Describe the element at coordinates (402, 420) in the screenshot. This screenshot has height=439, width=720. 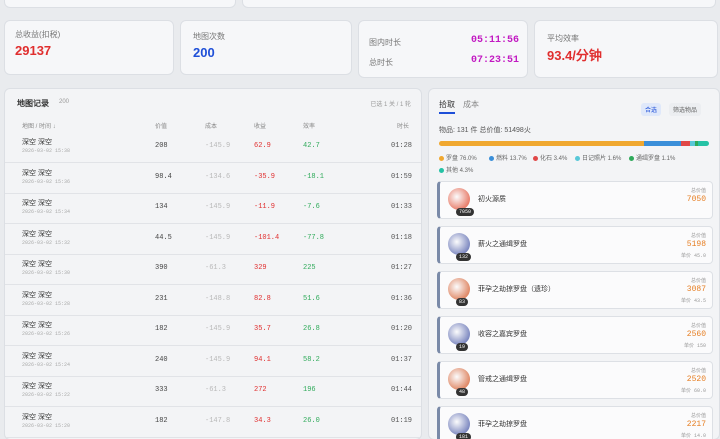
I see `cell-time: 01:19` at that location.